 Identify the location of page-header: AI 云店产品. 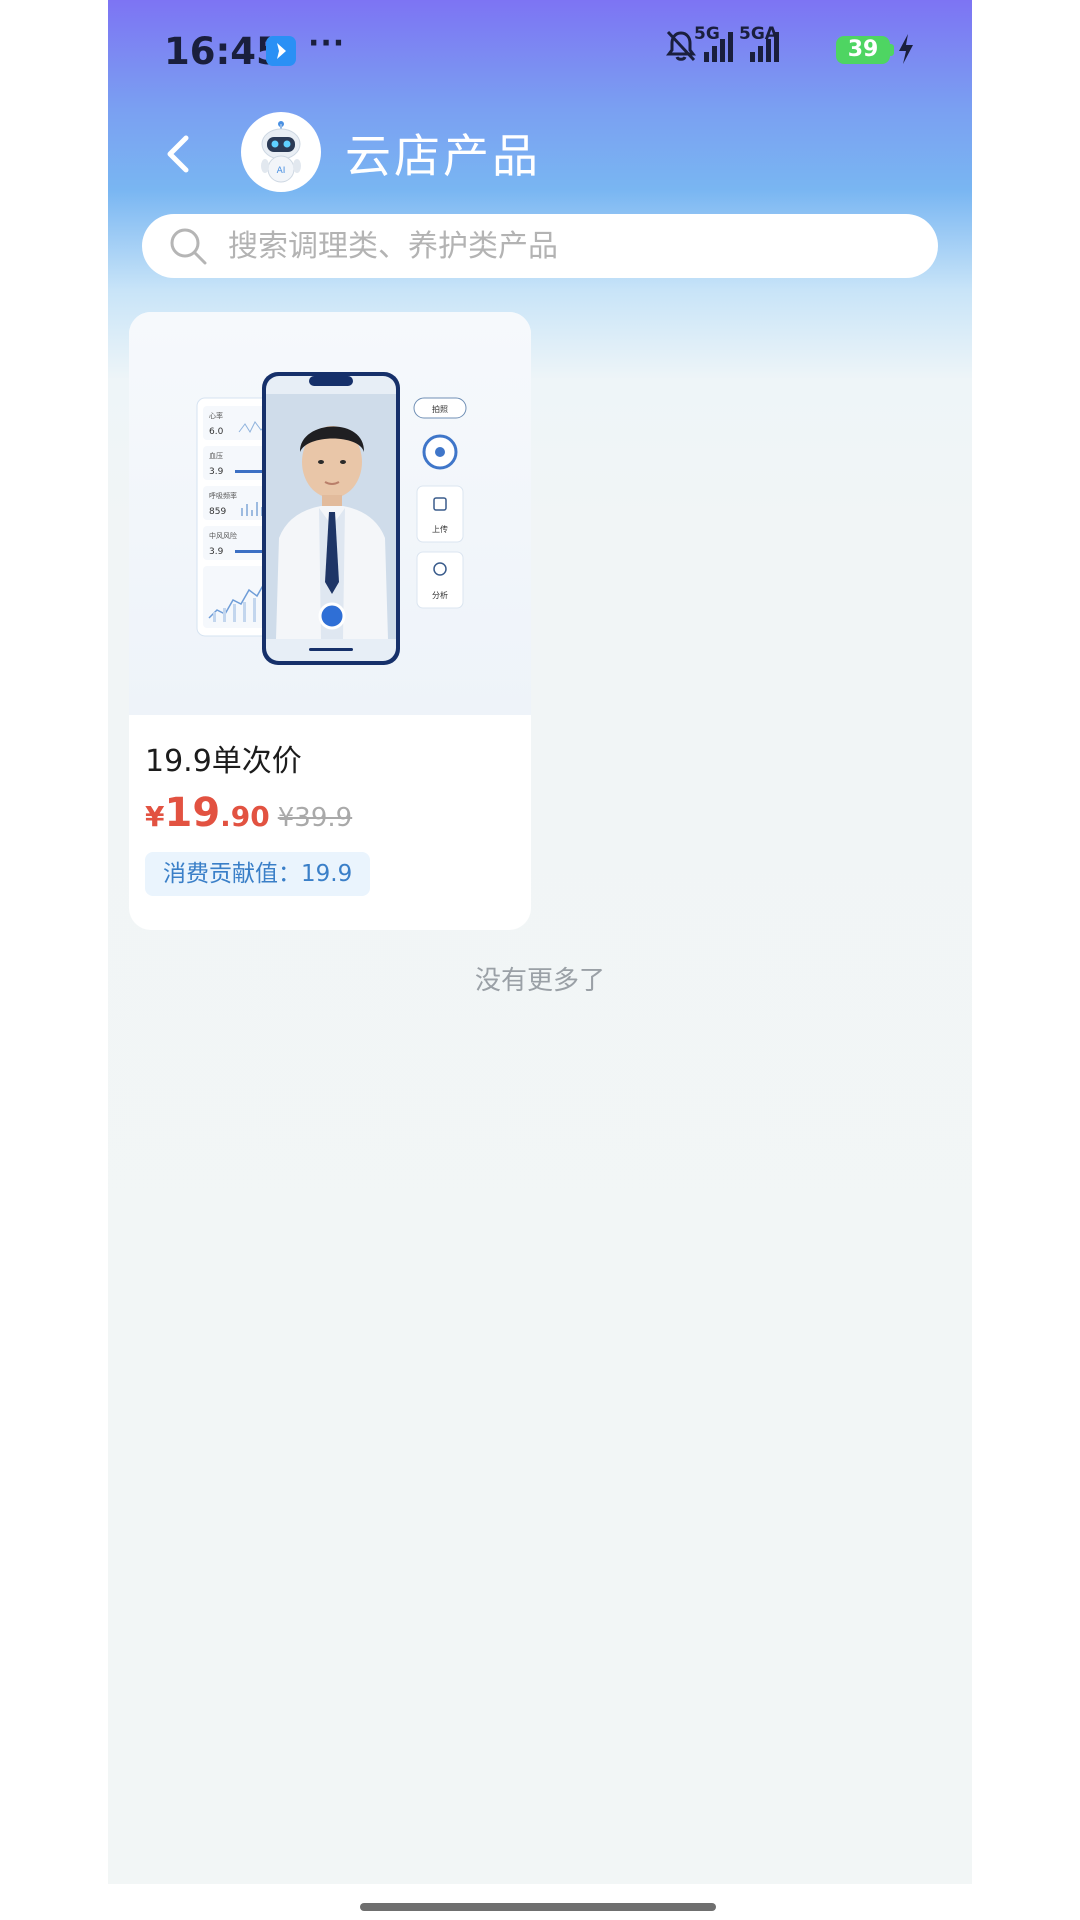
(540, 154).